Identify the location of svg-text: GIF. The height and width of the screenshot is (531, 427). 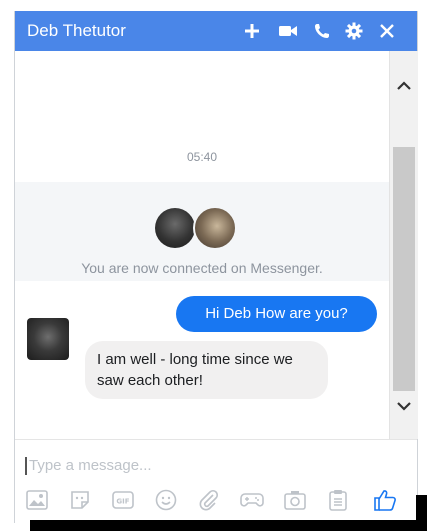
(122, 502).